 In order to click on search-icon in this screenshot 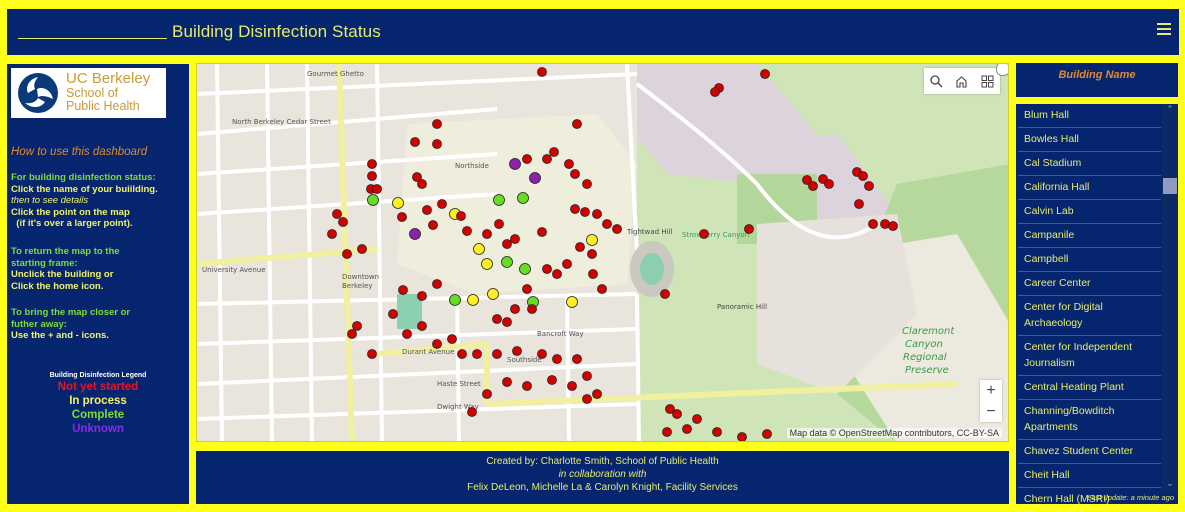, I will do `click(937, 81)`.